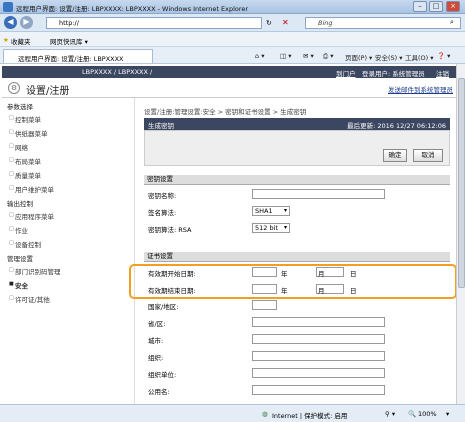 The width and height of the screenshot is (465, 422). What do you see at coordinates (48, 91) in the screenshot?
I see `page-title: 设置/注册` at bounding box center [48, 91].